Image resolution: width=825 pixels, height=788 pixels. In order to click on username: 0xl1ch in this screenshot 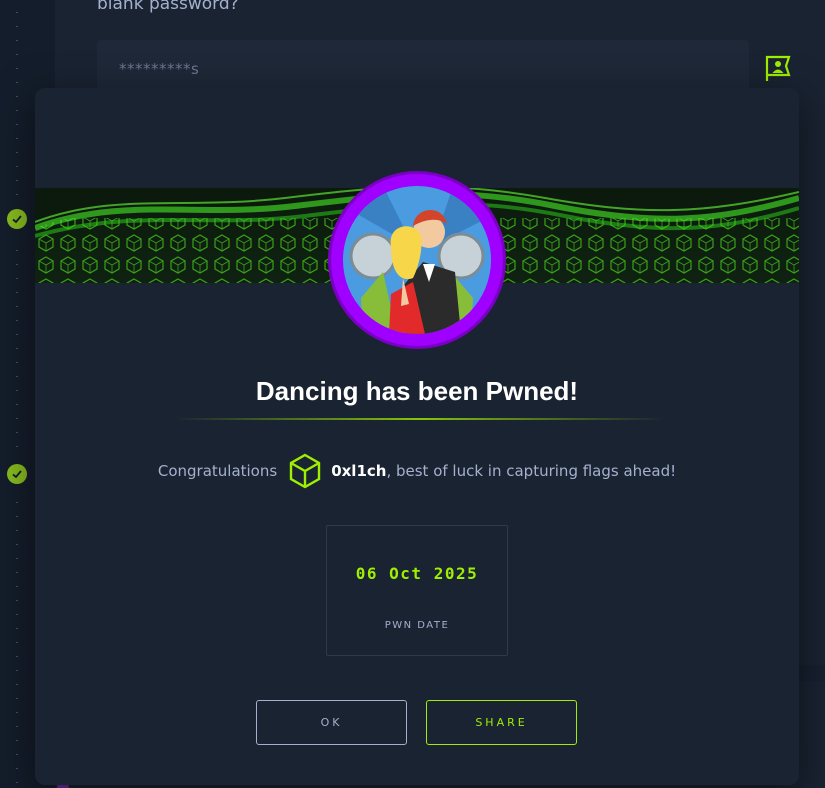, I will do `click(358, 471)`.